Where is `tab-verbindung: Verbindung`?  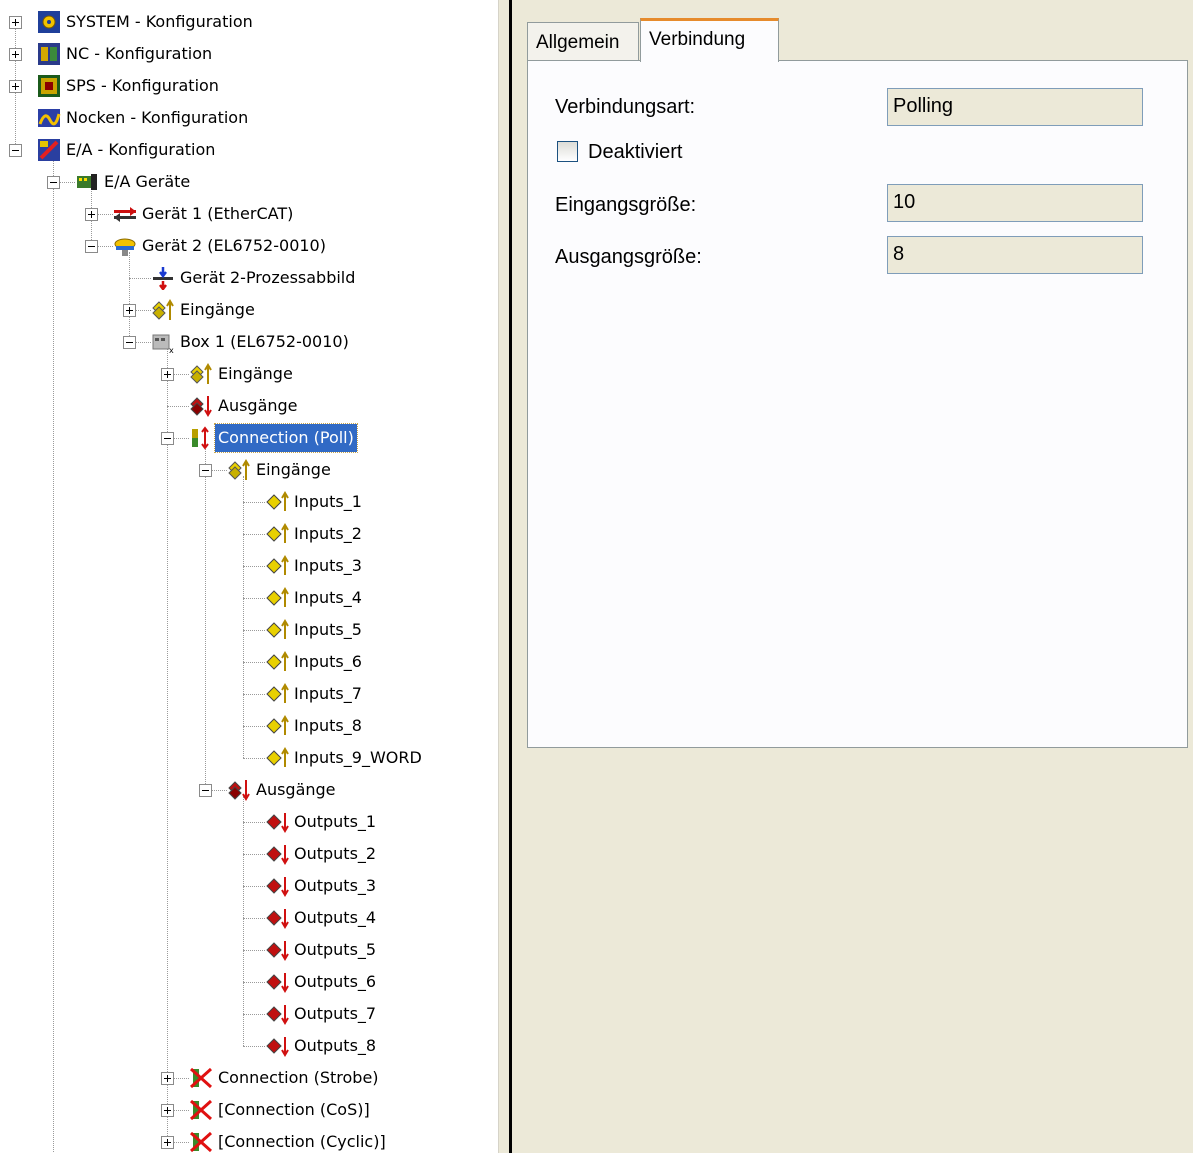
tab-verbindung: Verbindung is located at coordinates (709, 40).